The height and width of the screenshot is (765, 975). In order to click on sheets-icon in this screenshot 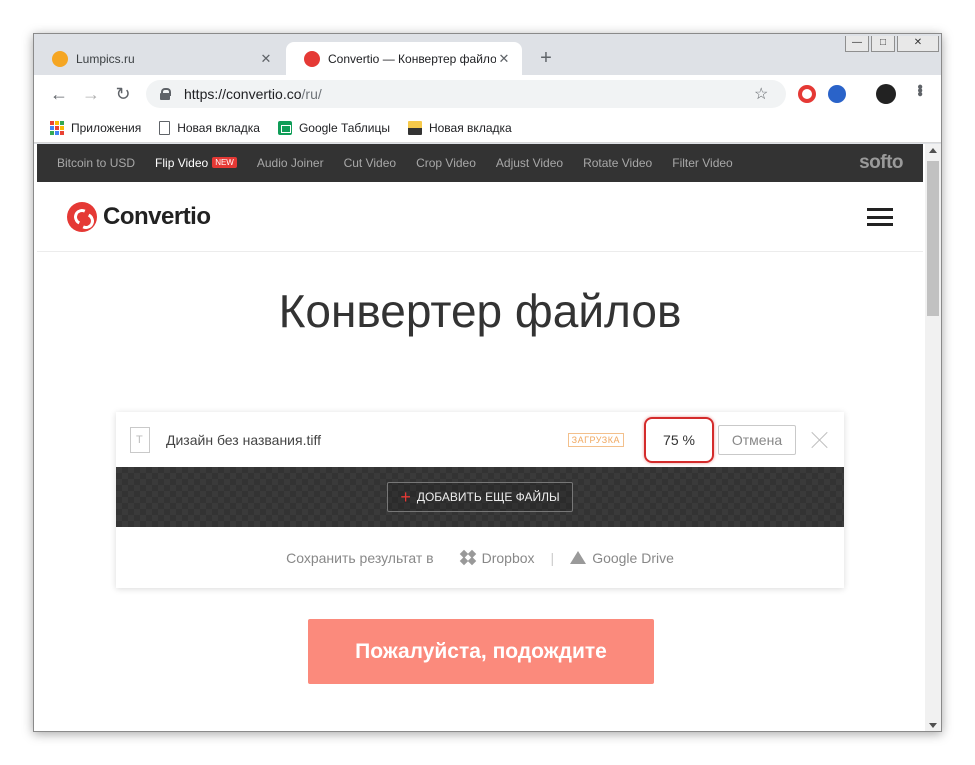, I will do `click(284, 127)`.